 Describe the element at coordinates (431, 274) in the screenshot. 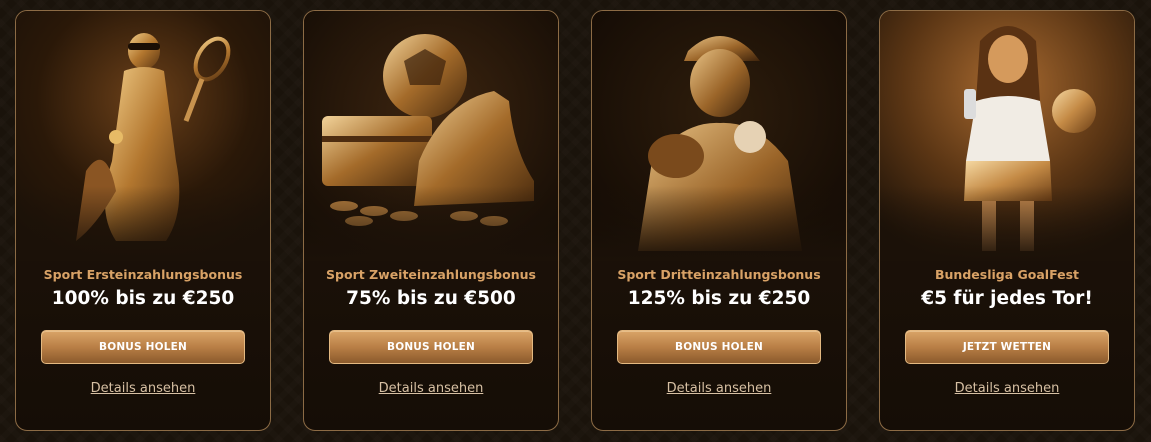

I see `bonus-subtitle: Sport Zweiteinzahlungsbonus` at that location.